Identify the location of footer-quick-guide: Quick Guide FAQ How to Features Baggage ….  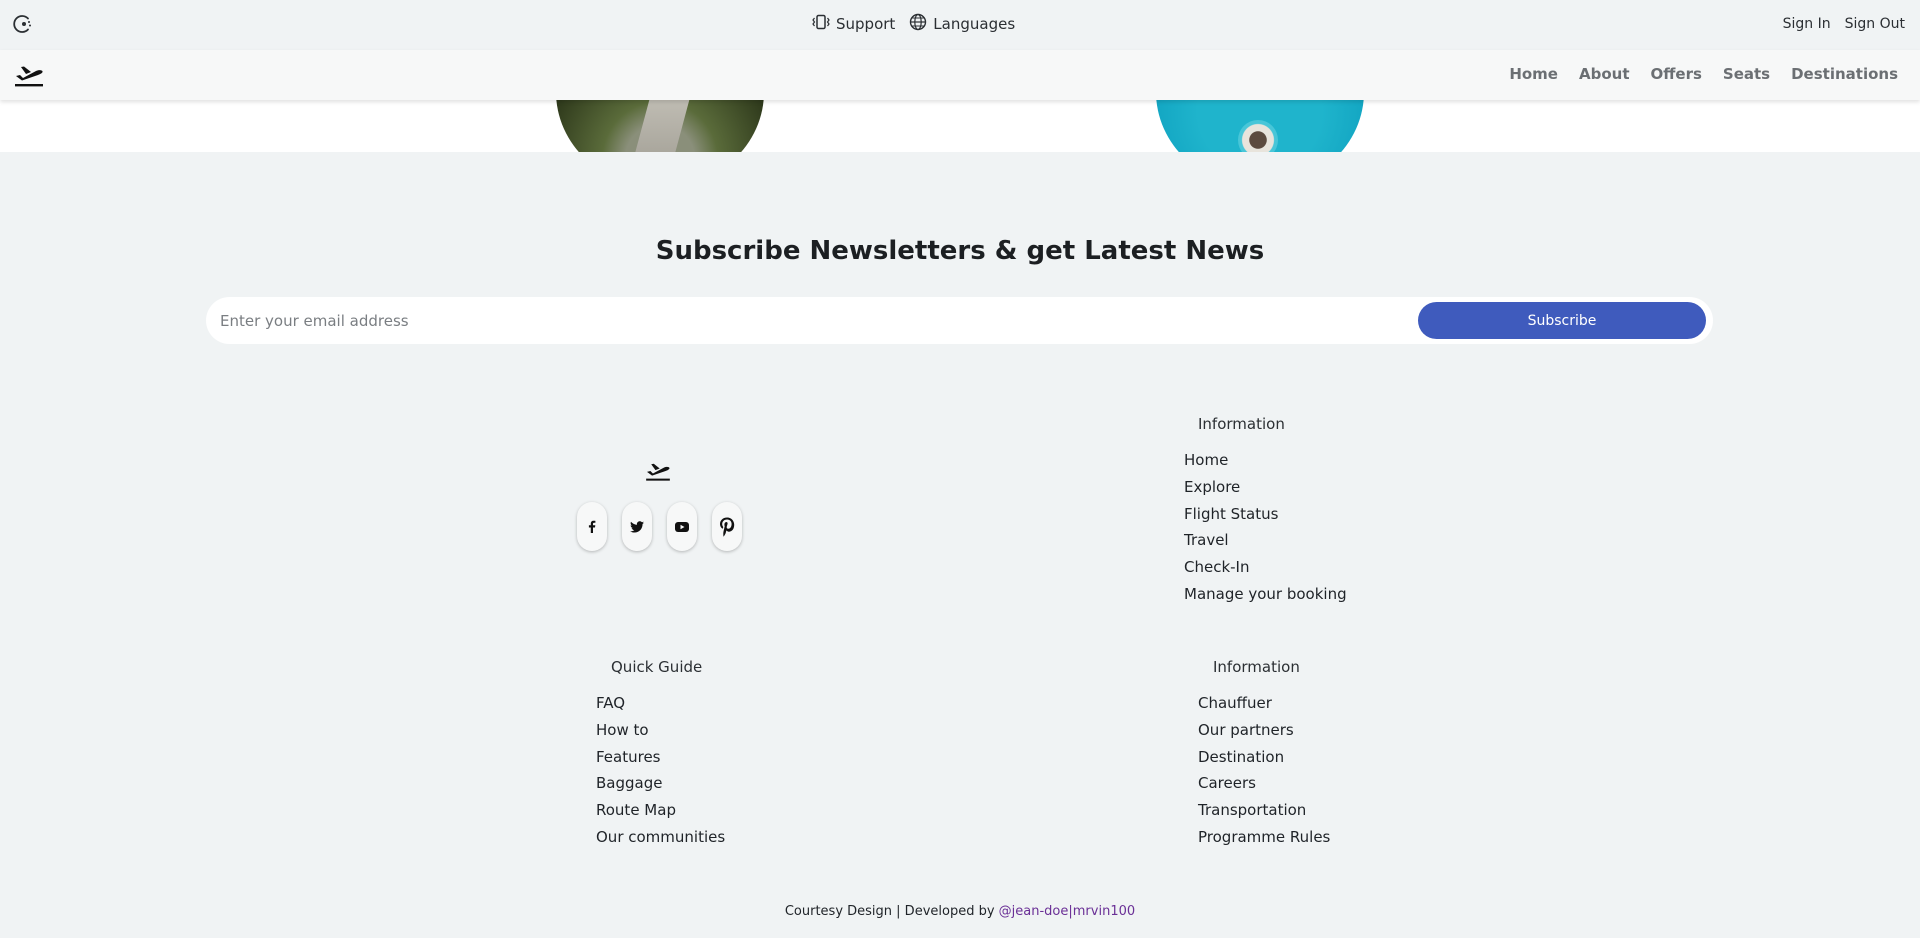
(660, 754).